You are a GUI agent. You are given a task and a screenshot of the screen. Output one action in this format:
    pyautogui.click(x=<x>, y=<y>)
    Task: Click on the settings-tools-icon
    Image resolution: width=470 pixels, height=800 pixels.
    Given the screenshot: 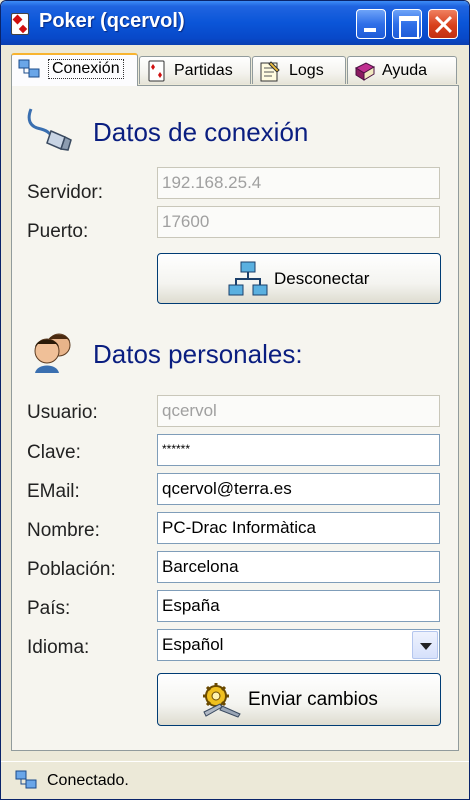 What is the action you would take?
    pyautogui.click(x=222, y=700)
    